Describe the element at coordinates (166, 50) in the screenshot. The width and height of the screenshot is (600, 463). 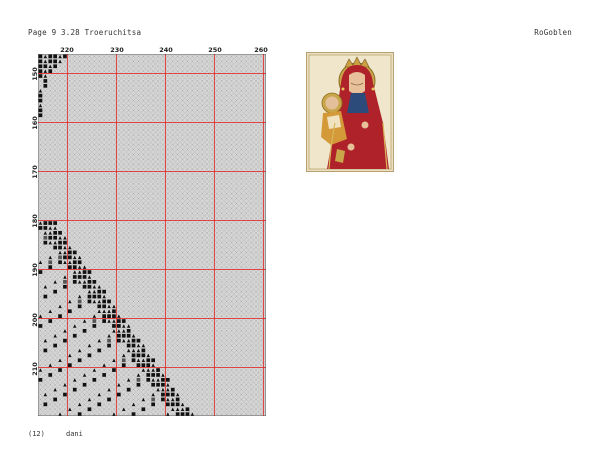
I see `x-axis-label-240: 240` at that location.